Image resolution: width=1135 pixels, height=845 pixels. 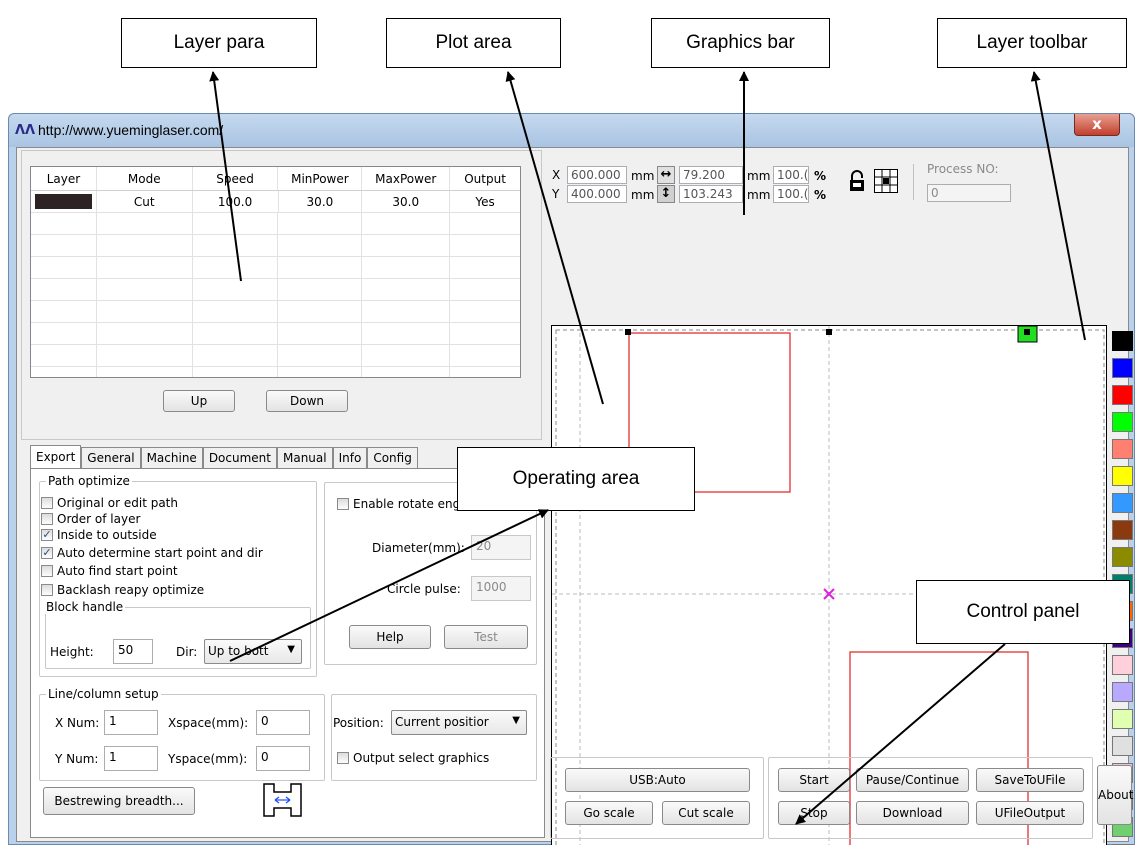 What do you see at coordinates (759, 195) in the screenshot?
I see `height-unit-label: mm` at bounding box center [759, 195].